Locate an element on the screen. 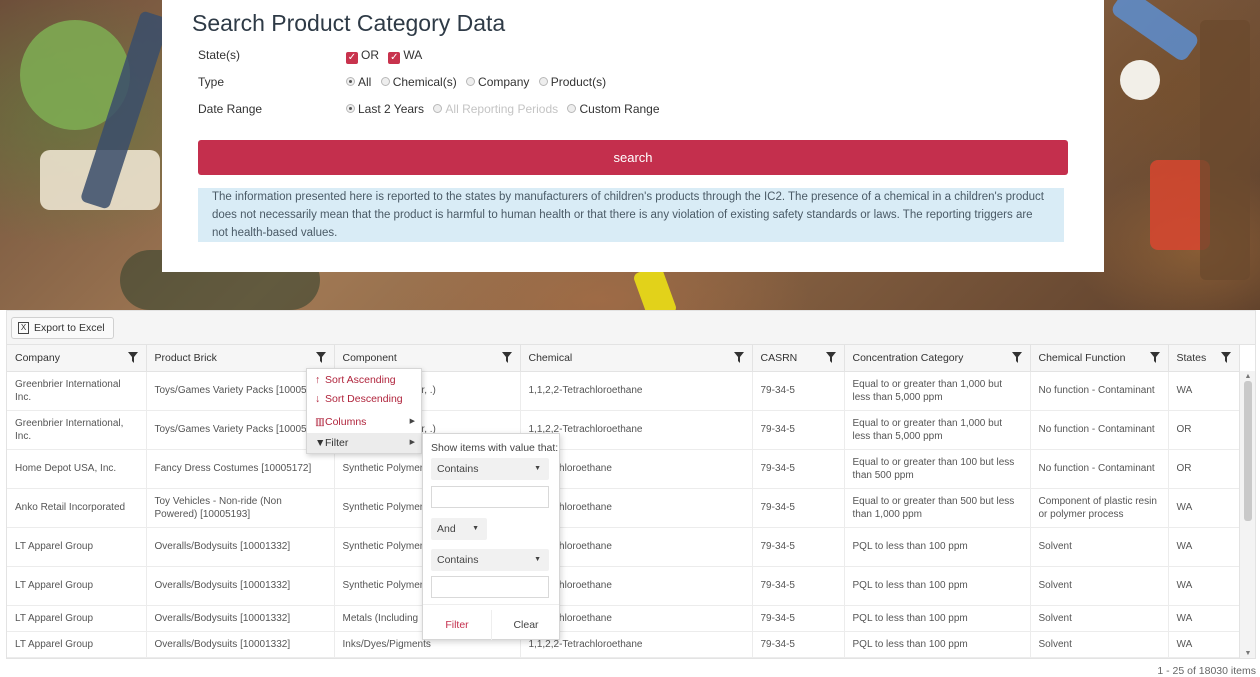  caret-right-icon: ▶ is located at coordinates (412, 421).